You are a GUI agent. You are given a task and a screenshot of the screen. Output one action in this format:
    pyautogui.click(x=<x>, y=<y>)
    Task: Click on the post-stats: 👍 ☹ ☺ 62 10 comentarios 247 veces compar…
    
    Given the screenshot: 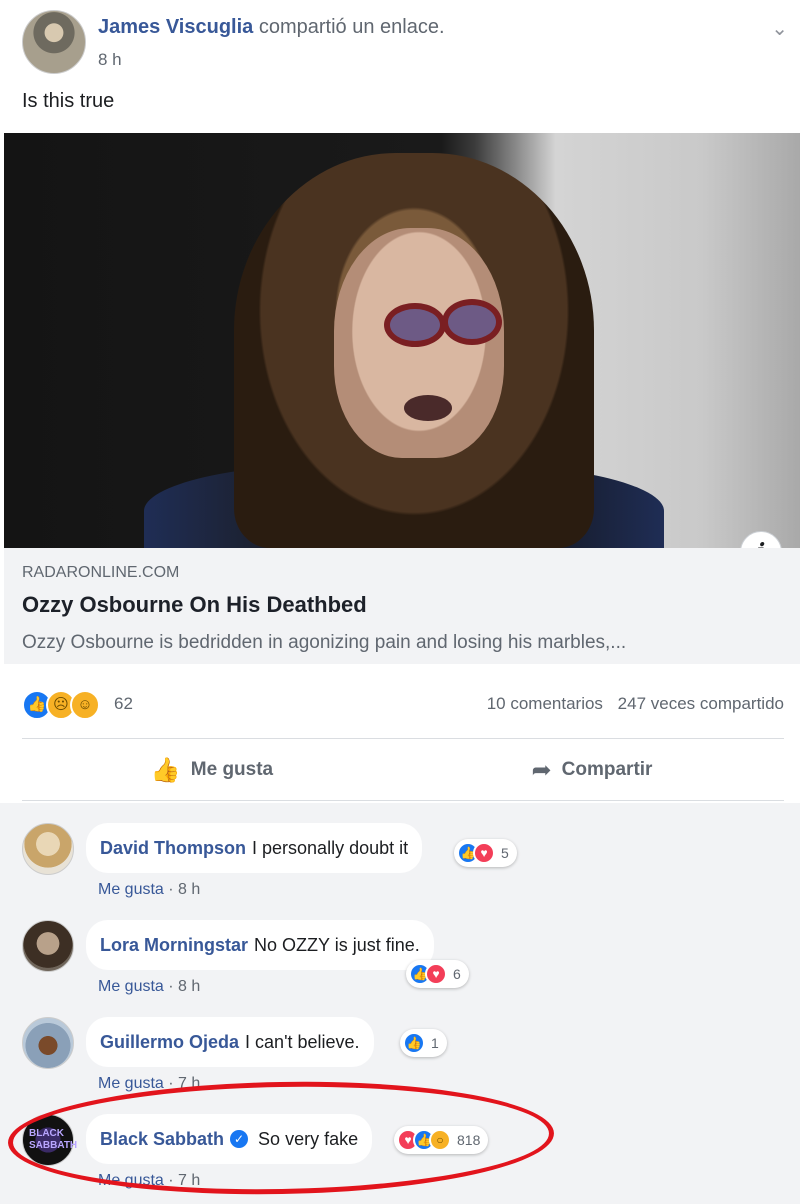 What is the action you would take?
    pyautogui.click(x=403, y=705)
    